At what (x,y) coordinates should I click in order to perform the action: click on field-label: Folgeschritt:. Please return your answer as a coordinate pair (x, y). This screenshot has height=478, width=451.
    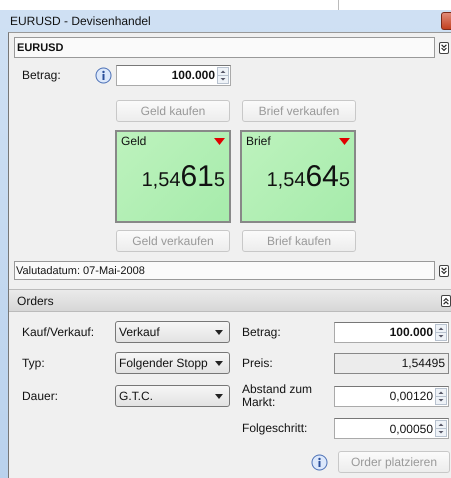
    Looking at the image, I should click on (274, 428).